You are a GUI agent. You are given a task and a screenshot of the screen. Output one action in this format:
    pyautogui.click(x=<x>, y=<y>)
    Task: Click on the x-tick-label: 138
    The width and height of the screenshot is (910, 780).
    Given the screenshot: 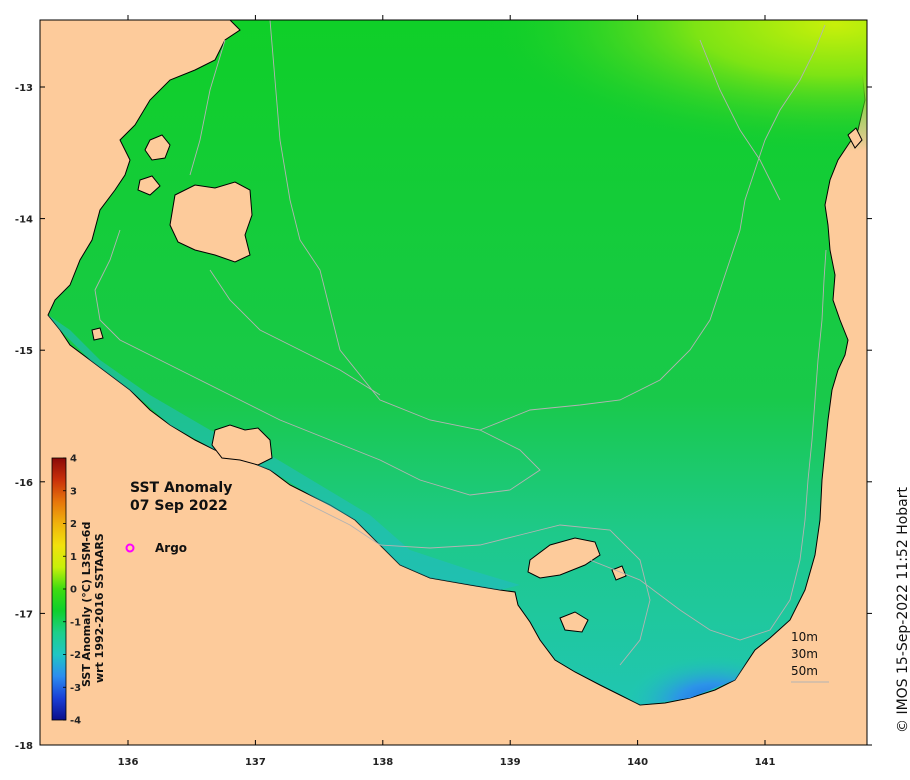 What is the action you would take?
    pyautogui.click(x=382, y=762)
    